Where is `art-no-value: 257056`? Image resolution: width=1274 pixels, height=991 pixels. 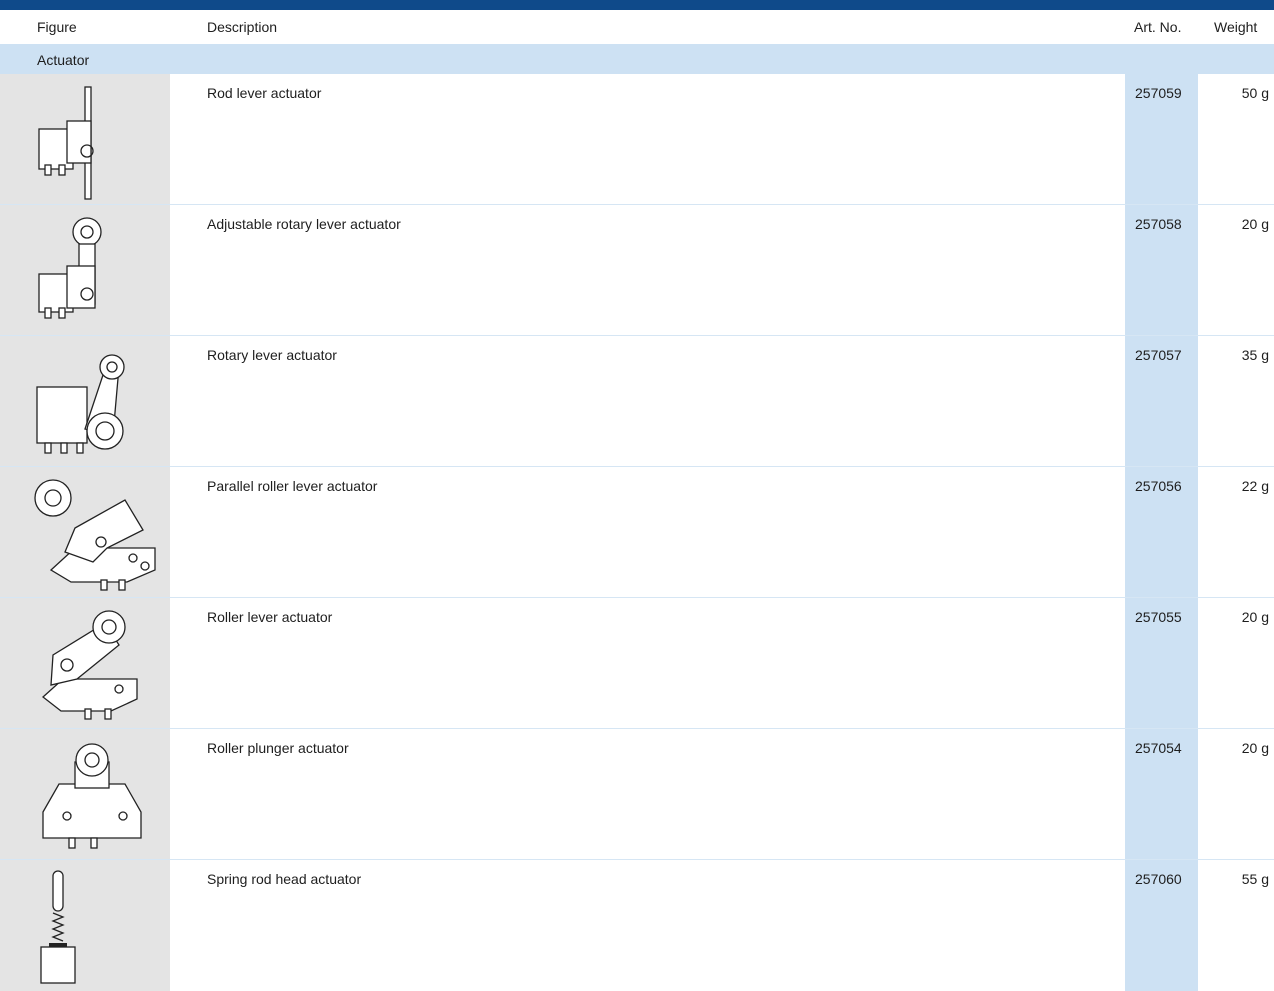
art-no-value: 257056 is located at coordinates (1158, 486).